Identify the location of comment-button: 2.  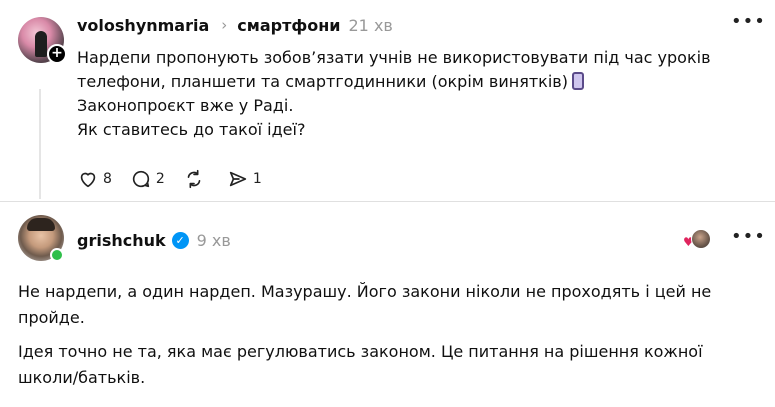
(147, 179).